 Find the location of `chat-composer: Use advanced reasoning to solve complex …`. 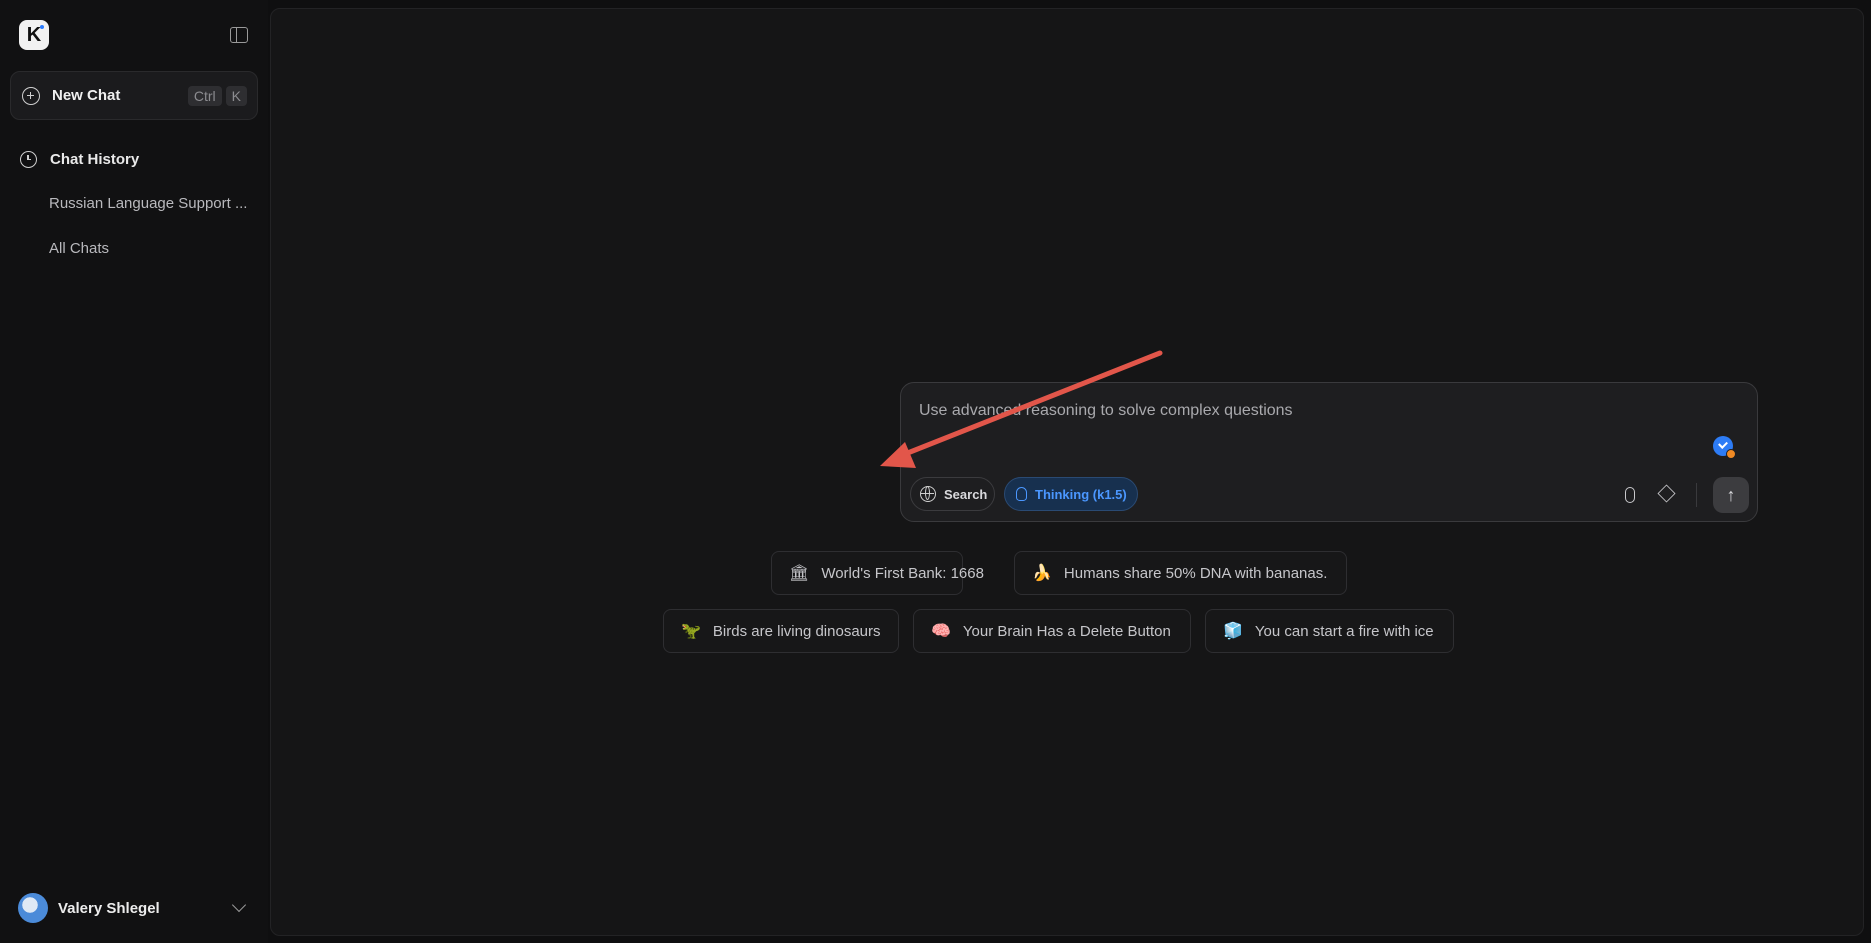

chat-composer: Use advanced reasoning to solve complex … is located at coordinates (1329, 452).